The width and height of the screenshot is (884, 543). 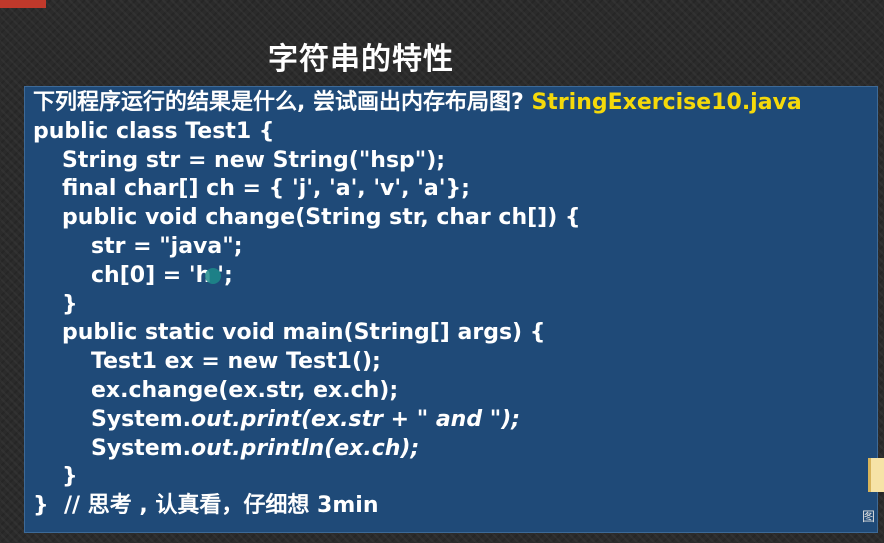 What do you see at coordinates (151, 275) in the screenshot?
I see `code-text-assign-ch-a: ch[0] = 'h` at bounding box center [151, 275].